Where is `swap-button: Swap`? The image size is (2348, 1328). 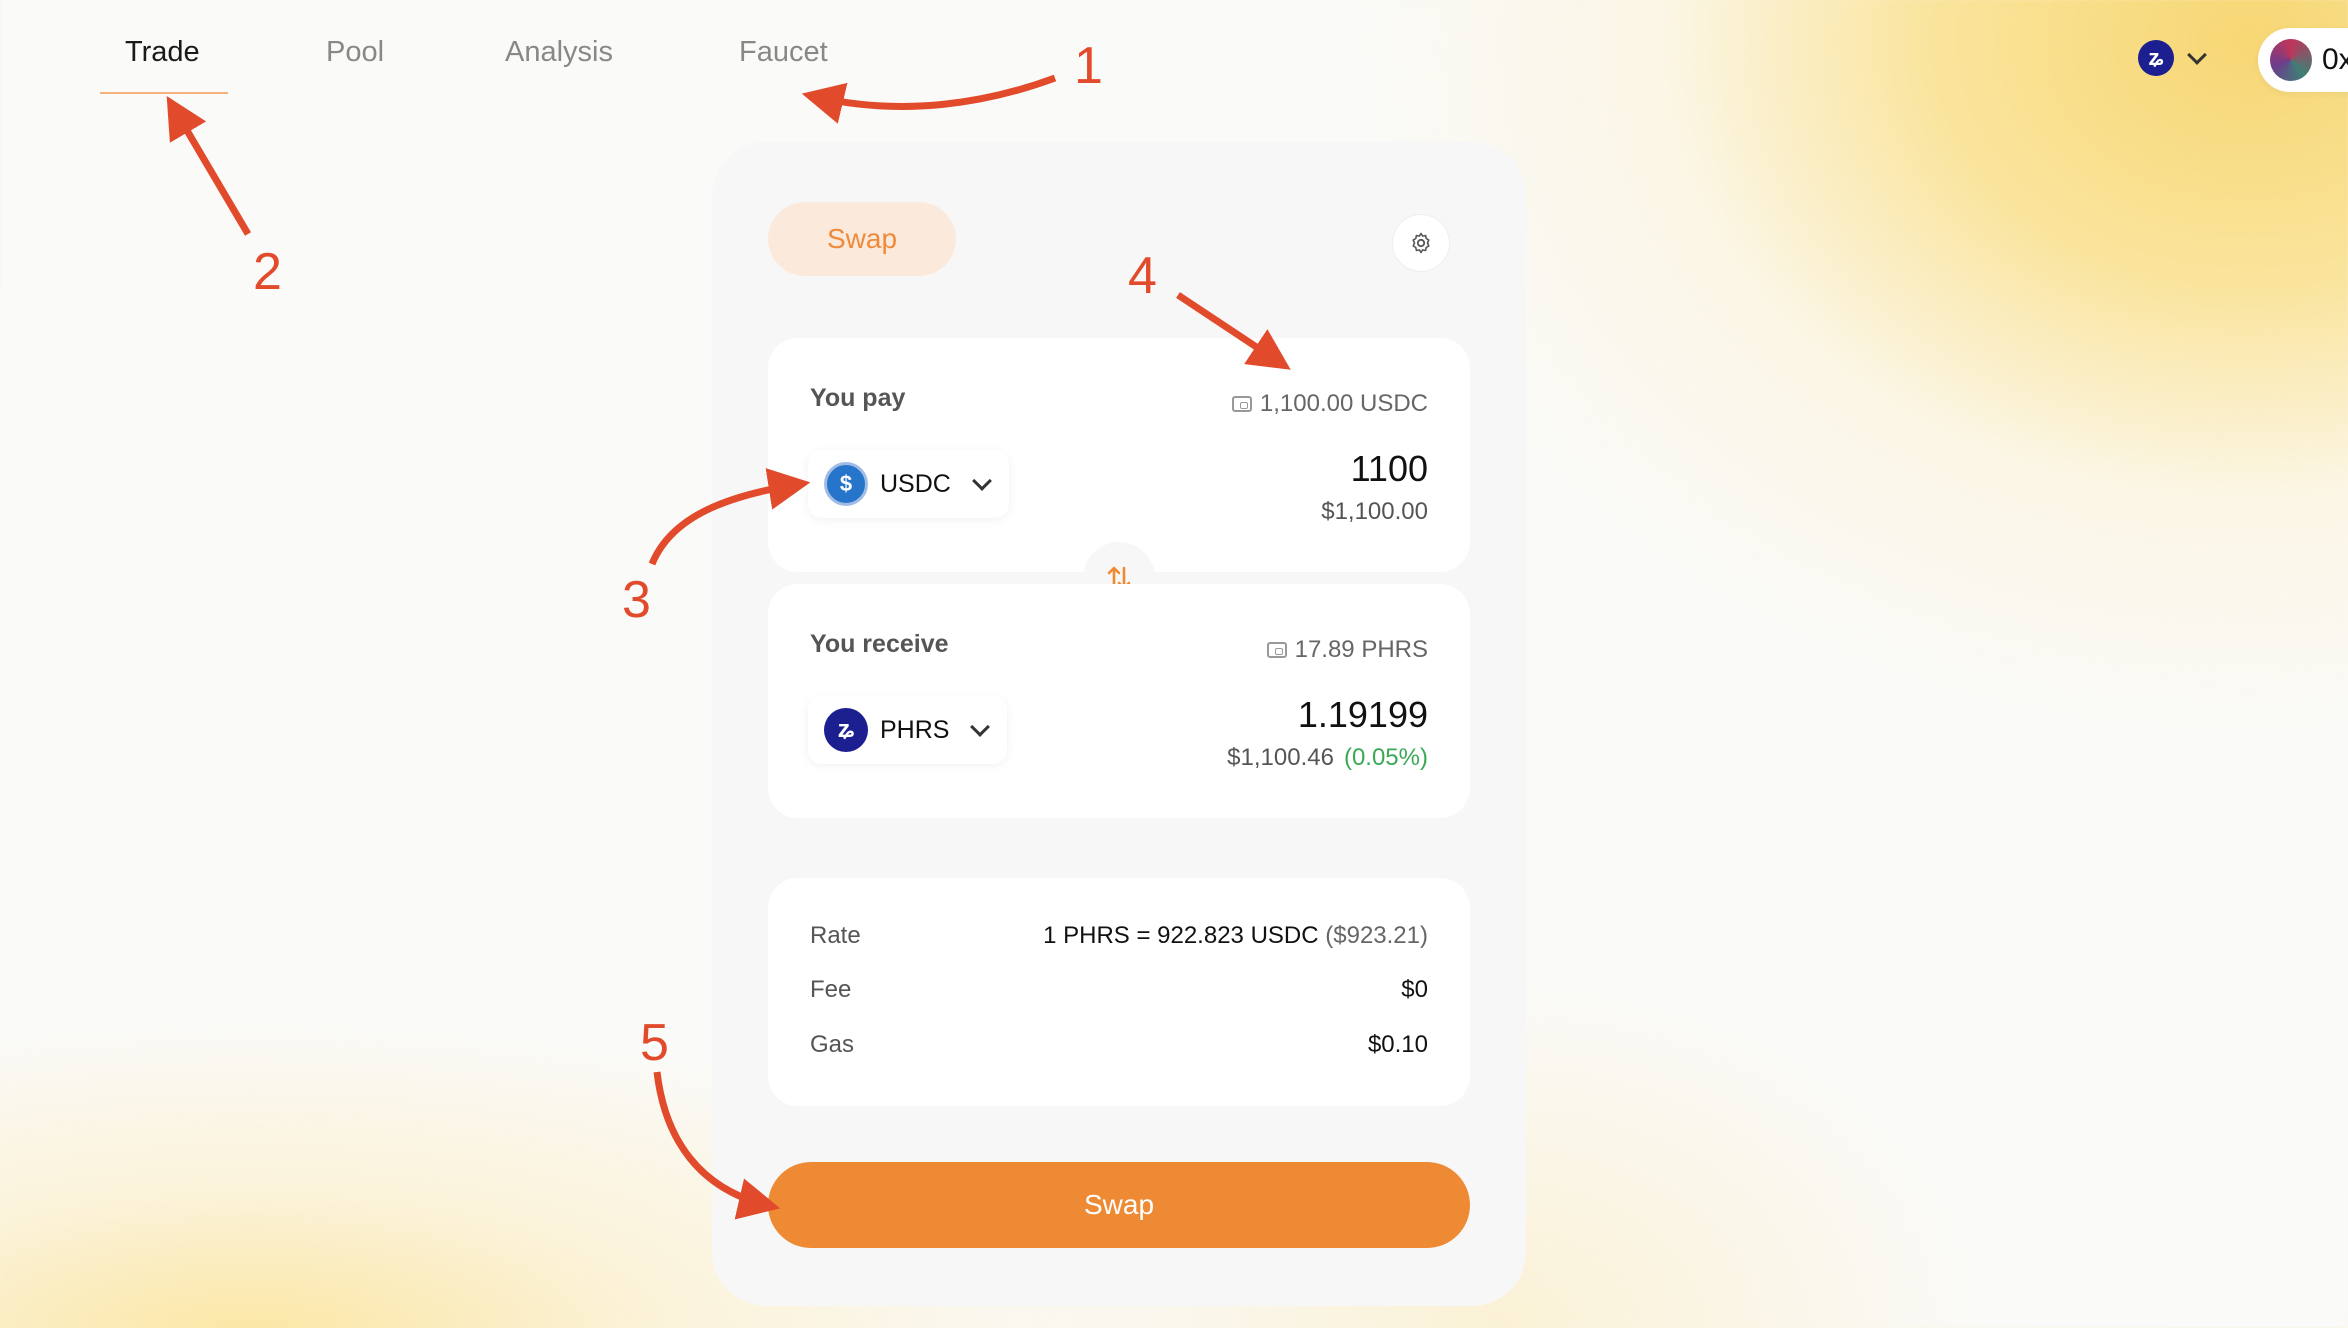
swap-button: Swap is located at coordinates (1119, 1205).